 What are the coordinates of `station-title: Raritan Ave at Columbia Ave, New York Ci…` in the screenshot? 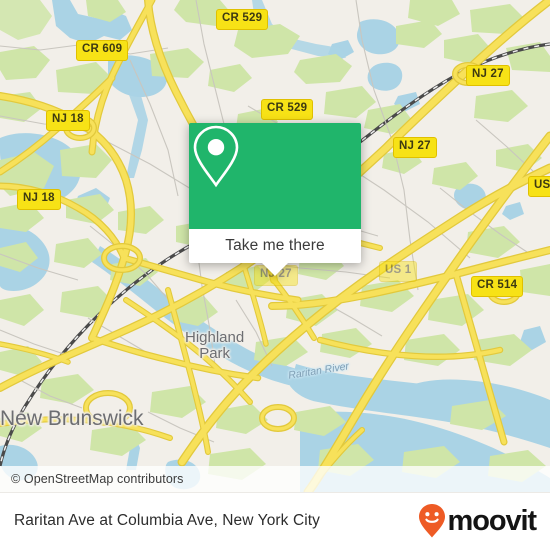 It's located at (167, 520).